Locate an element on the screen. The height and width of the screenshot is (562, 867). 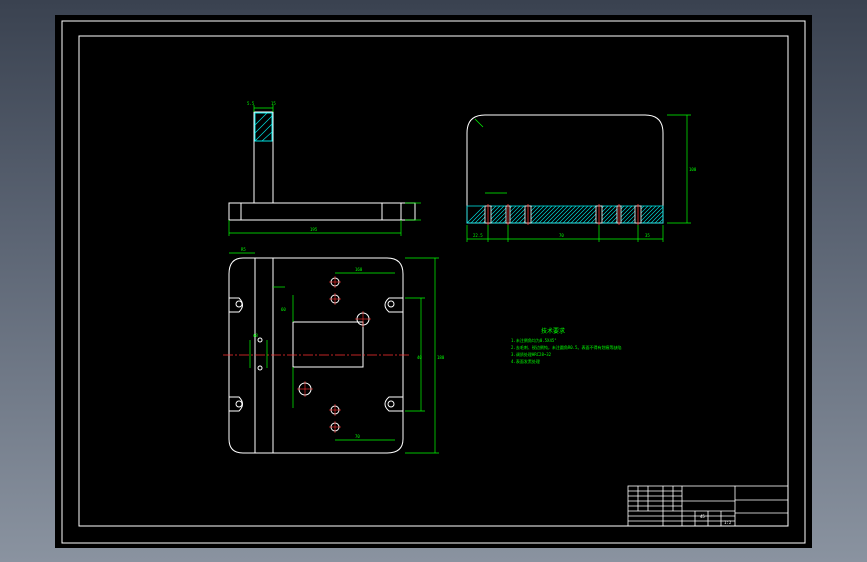
title-block is located at coordinates (708, 506).